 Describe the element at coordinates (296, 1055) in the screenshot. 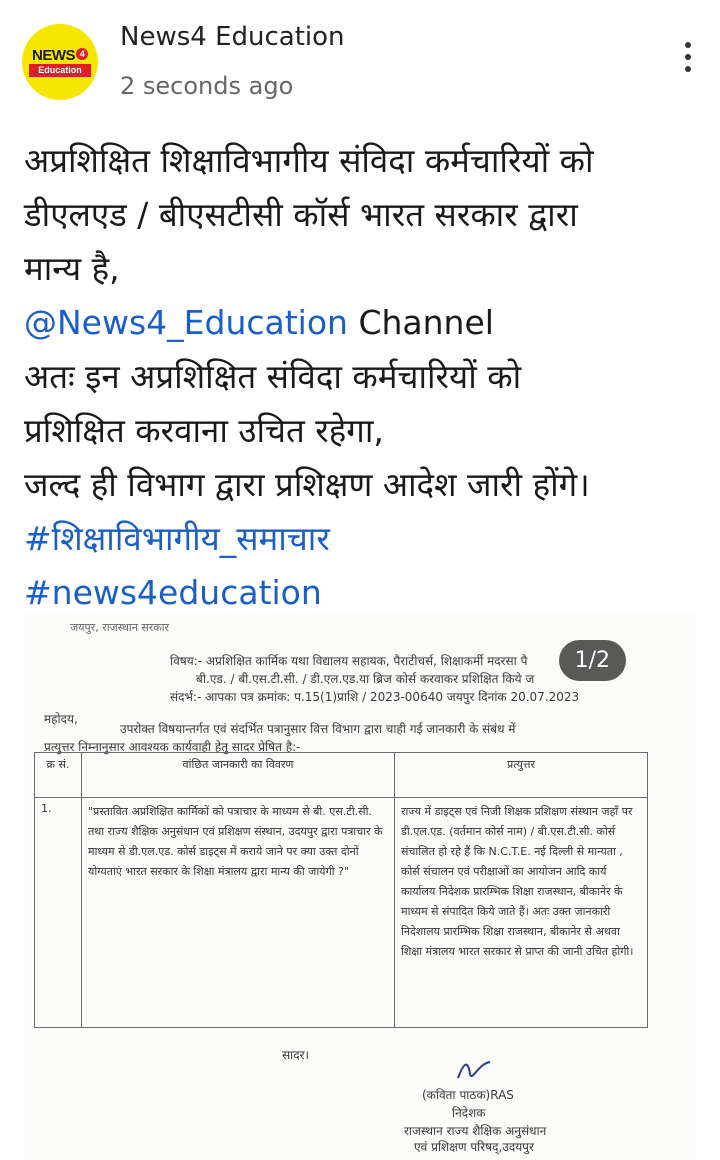

I see `doc-closing: सादर।` at that location.